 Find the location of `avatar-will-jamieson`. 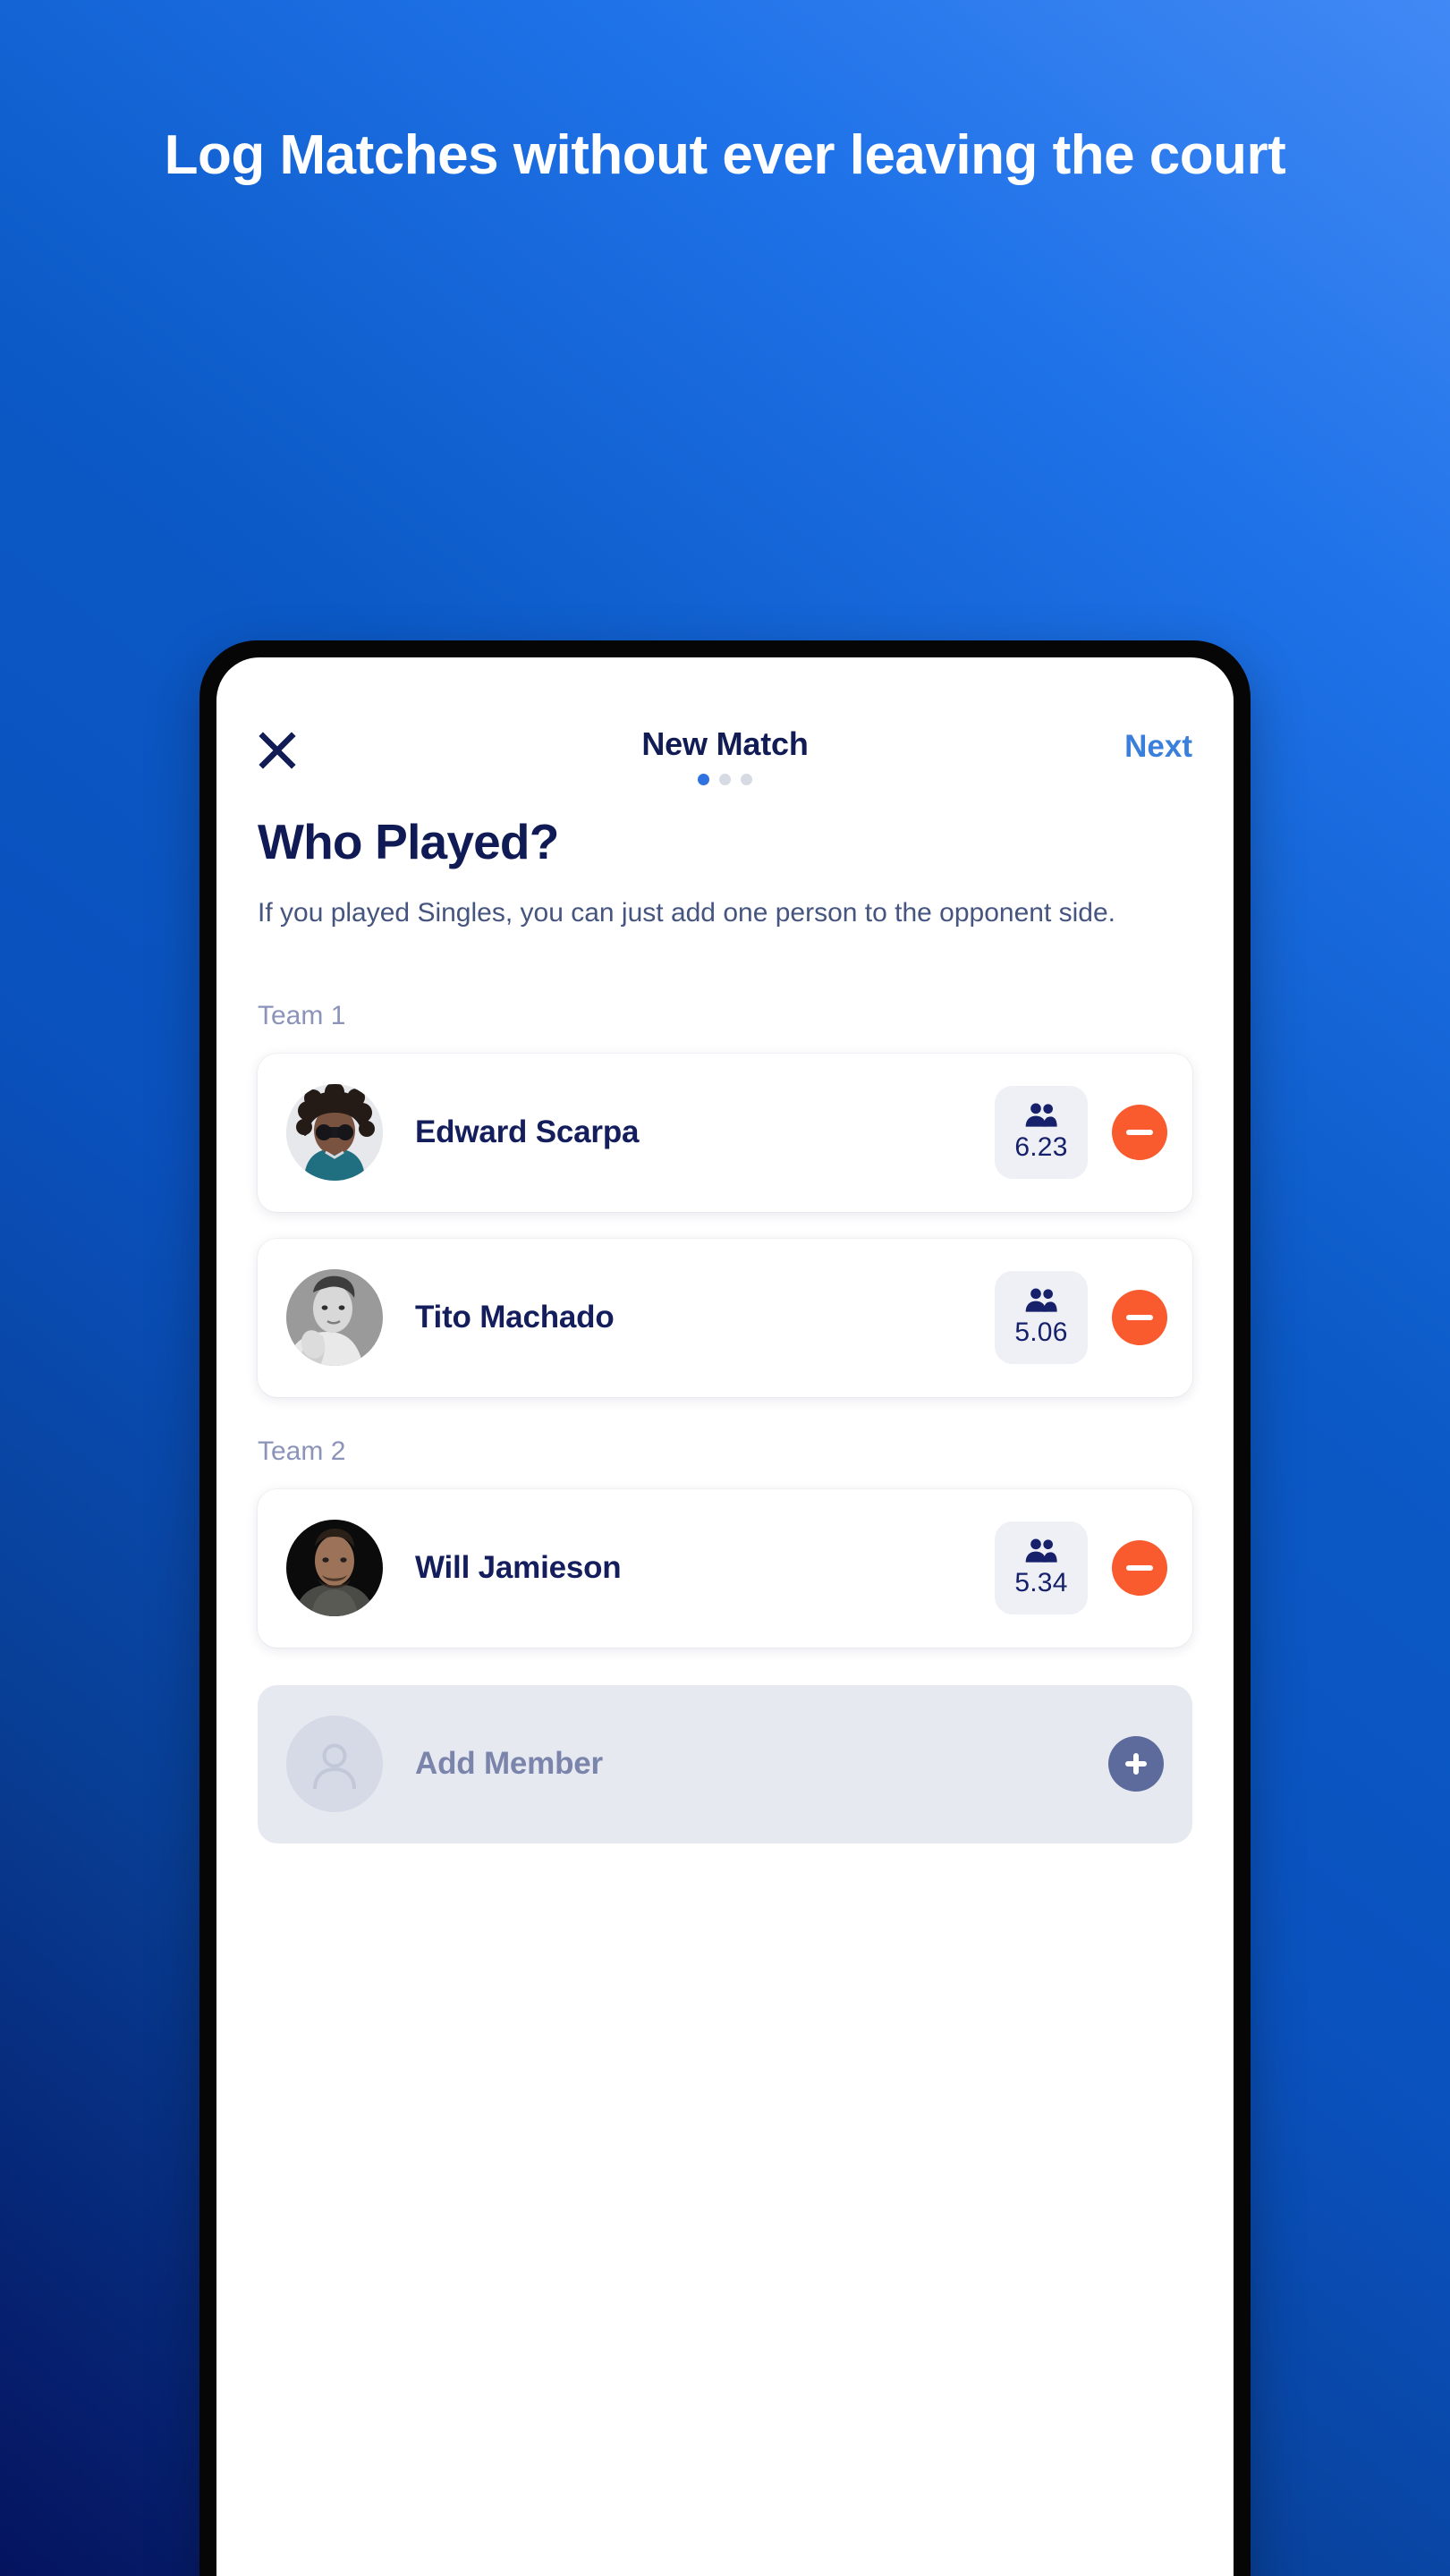

avatar-will-jamieson is located at coordinates (335, 1568).